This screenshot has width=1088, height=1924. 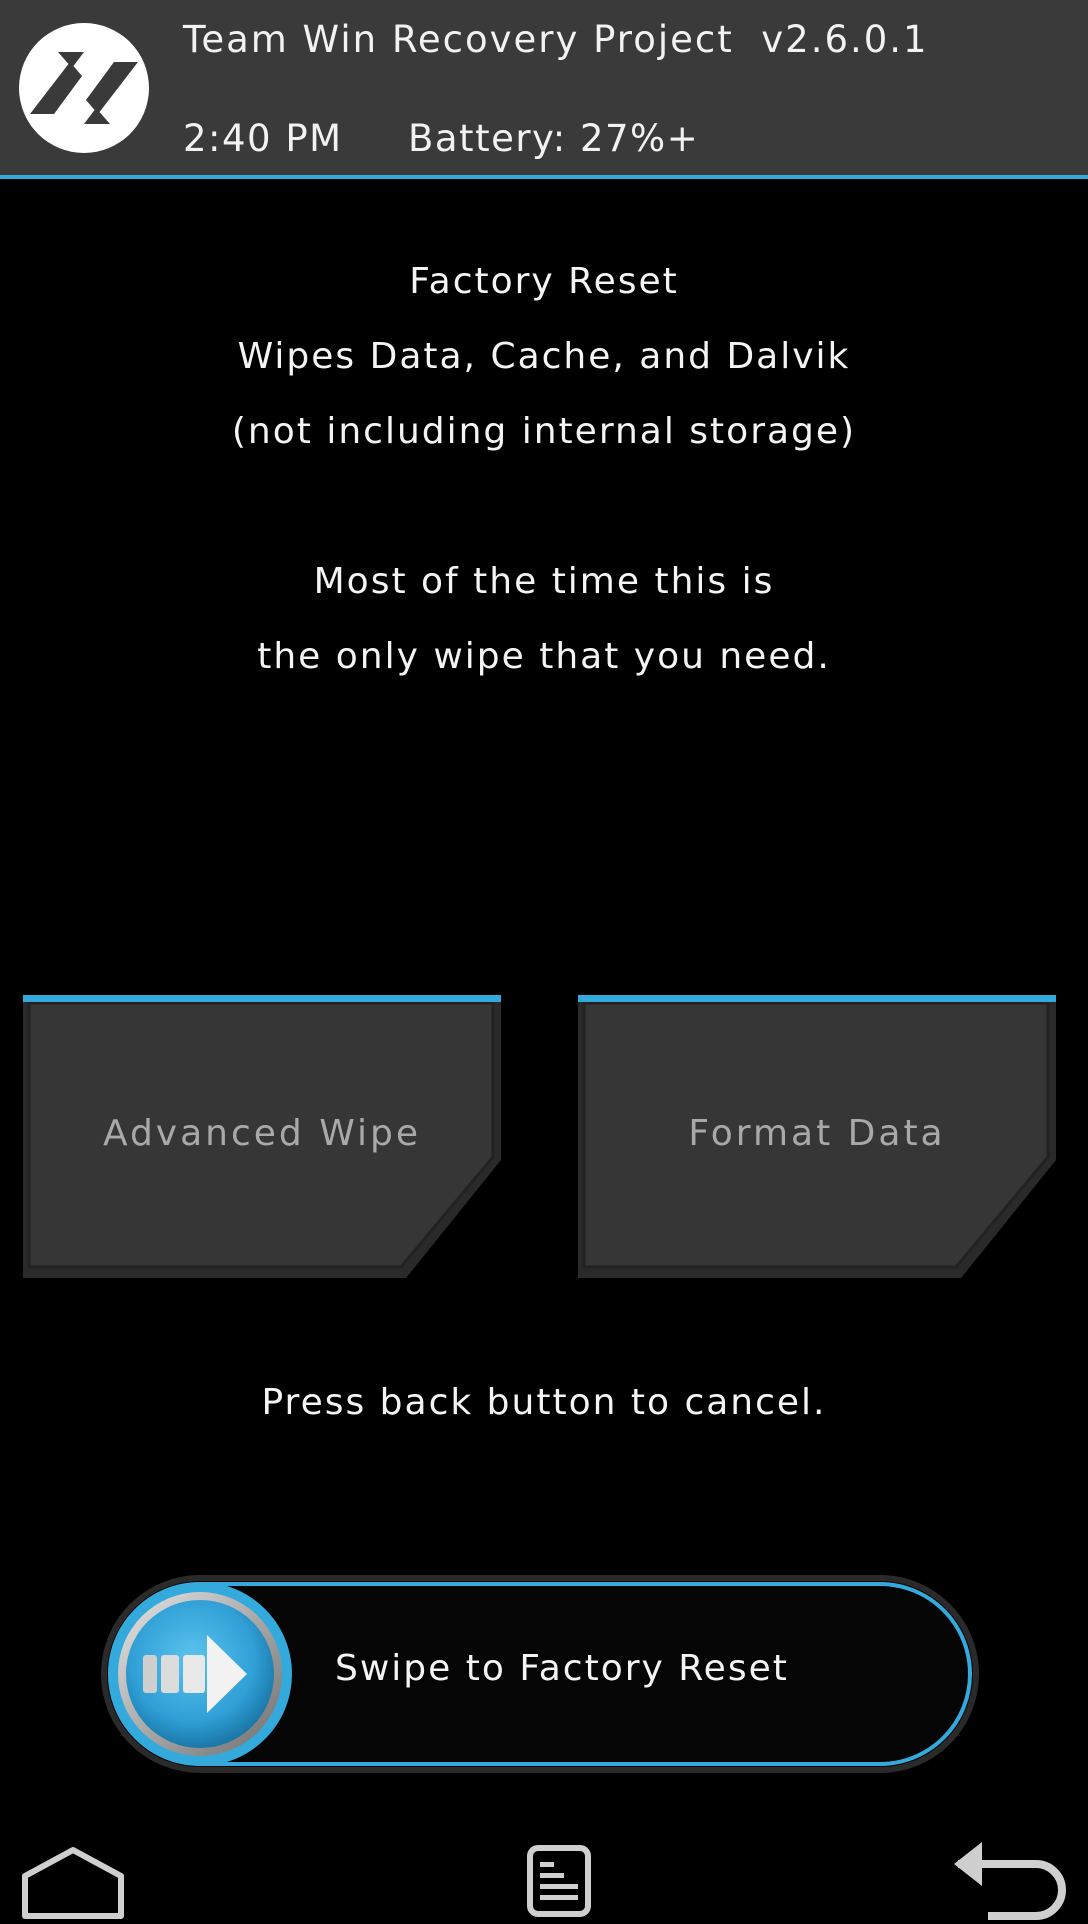 I want to click on format-data-button: Format Data, so click(x=817, y=1137).